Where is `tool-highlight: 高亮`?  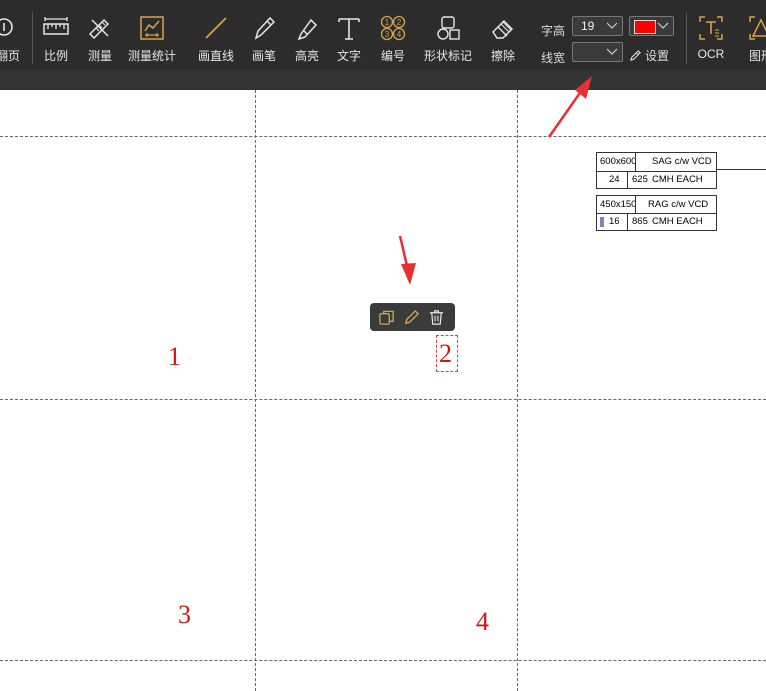
tool-highlight: 高亮 is located at coordinates (307, 40).